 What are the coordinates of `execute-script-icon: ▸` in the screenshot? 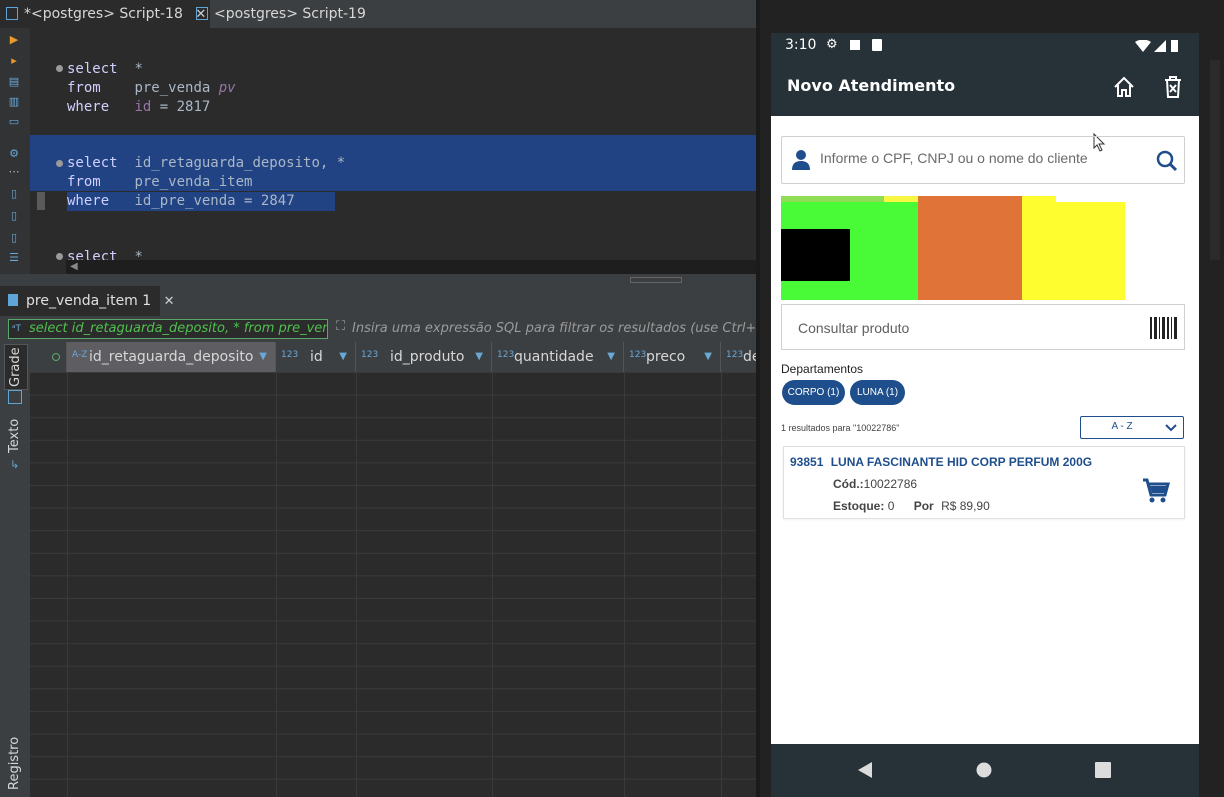 It's located at (14, 61).